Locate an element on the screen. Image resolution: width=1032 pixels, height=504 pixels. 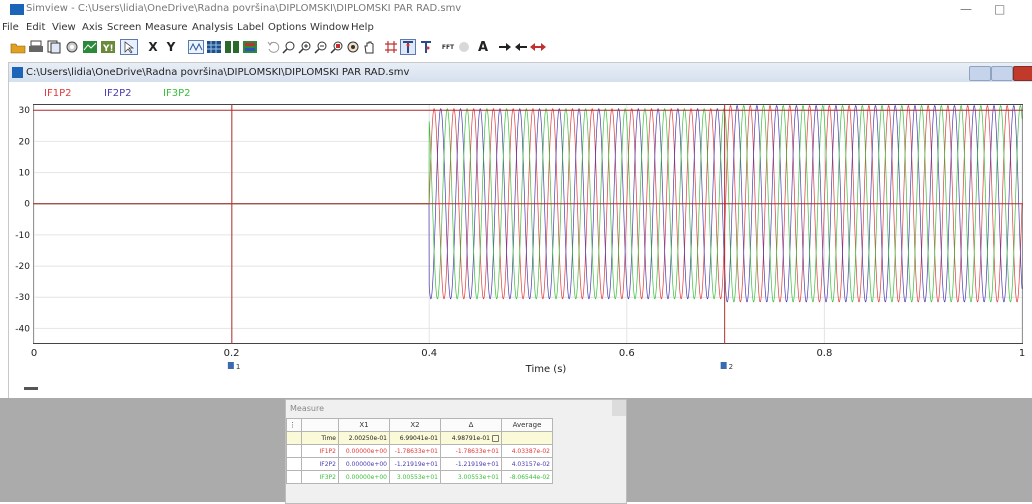
print-icon is located at coordinates (36, 47).